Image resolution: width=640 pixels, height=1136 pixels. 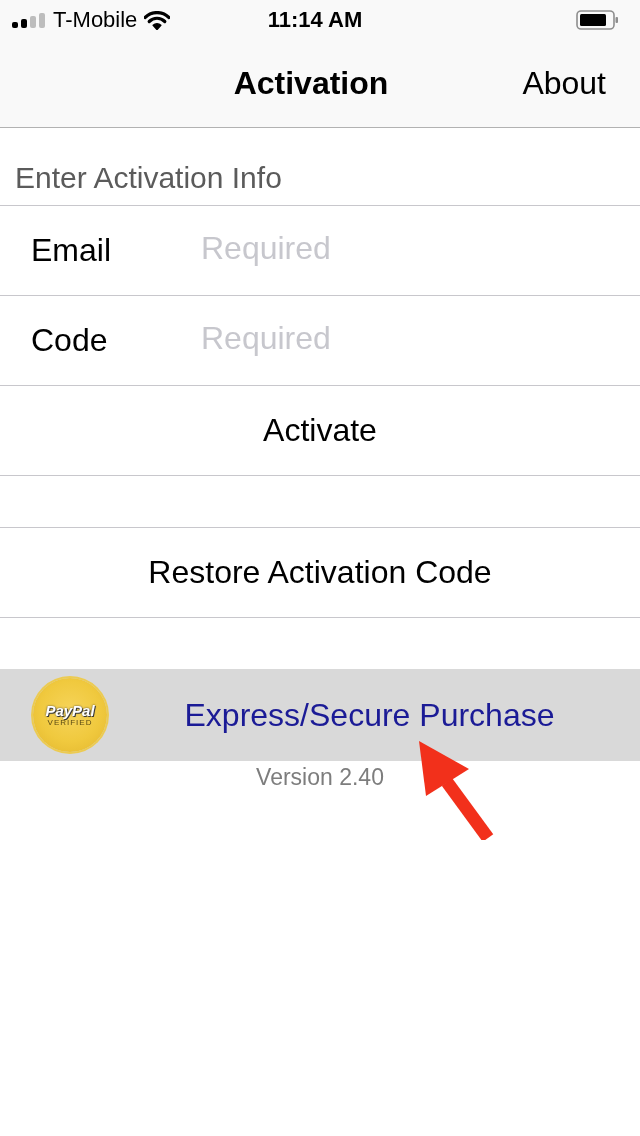 What do you see at coordinates (70, 723) in the screenshot?
I see `seal-caption: VERIFIED` at bounding box center [70, 723].